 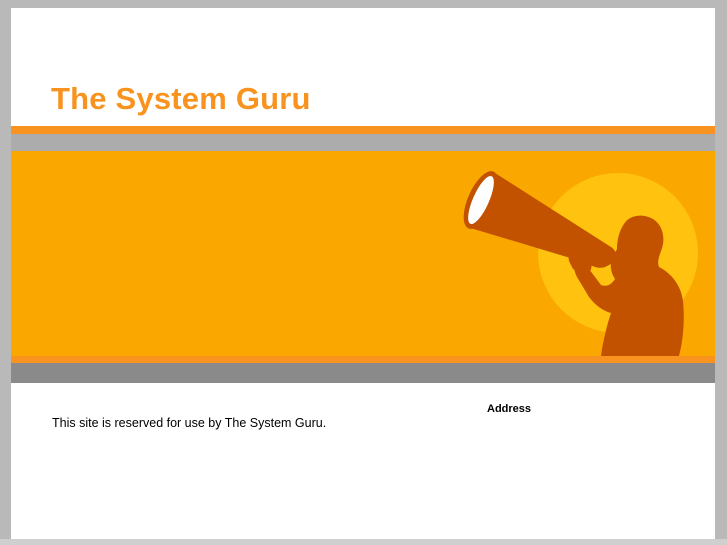 What do you see at coordinates (363, 130) in the screenshot?
I see `header-accent-bar` at bounding box center [363, 130].